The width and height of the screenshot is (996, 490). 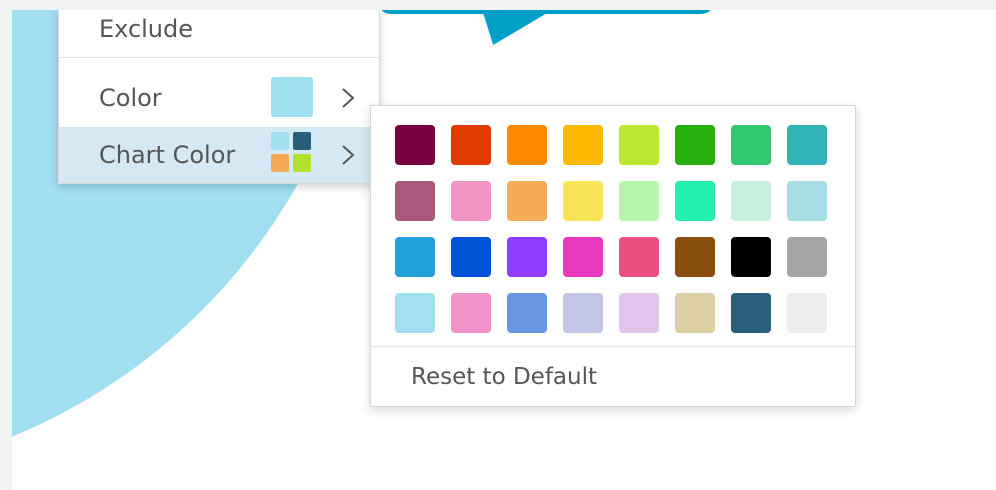 I want to click on menu-item-chart-color: Chart Color, so click(x=219, y=155).